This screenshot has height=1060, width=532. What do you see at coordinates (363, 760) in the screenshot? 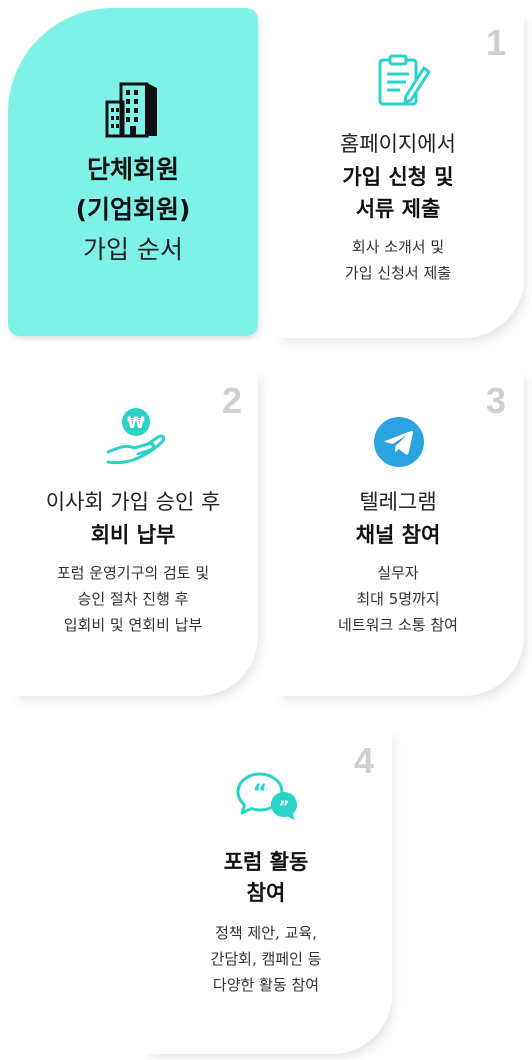
I see `step-number: 4` at bounding box center [363, 760].